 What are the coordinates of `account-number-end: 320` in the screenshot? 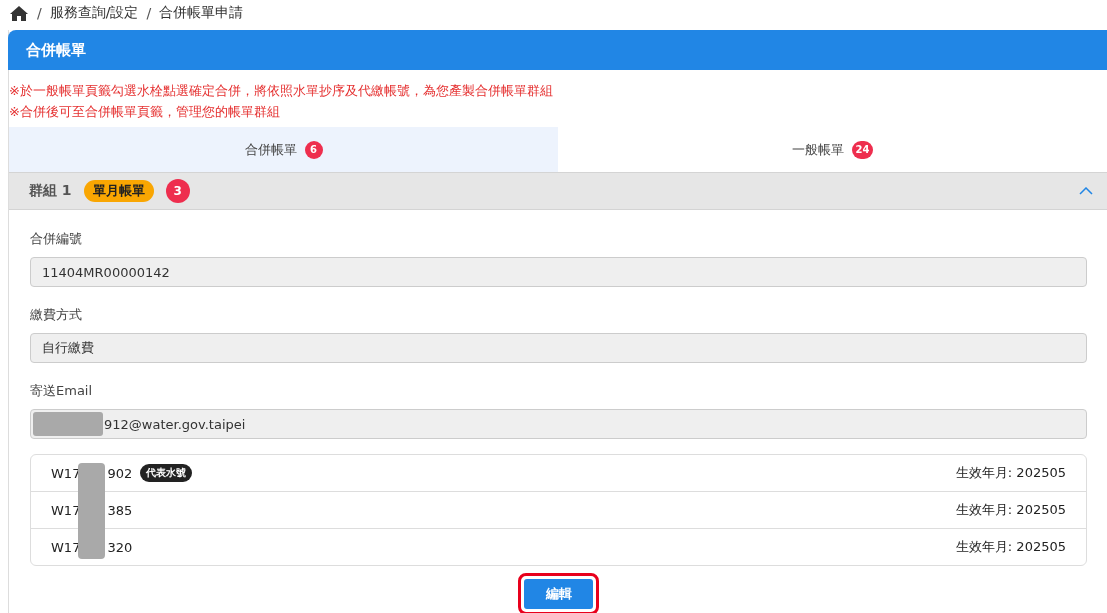 It's located at (120, 547).